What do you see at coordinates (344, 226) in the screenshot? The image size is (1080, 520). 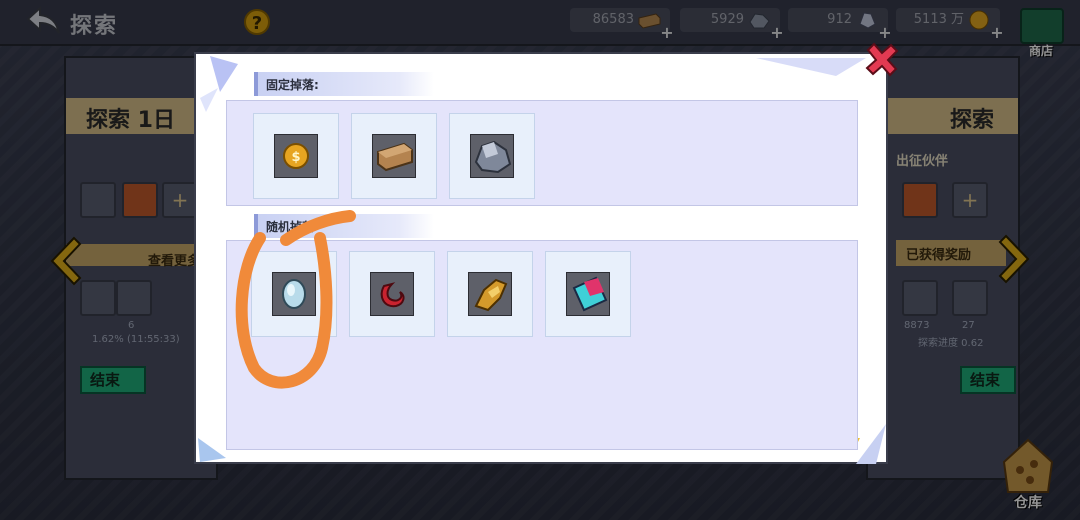 I see `random-drop-header: 随机掉落` at bounding box center [344, 226].